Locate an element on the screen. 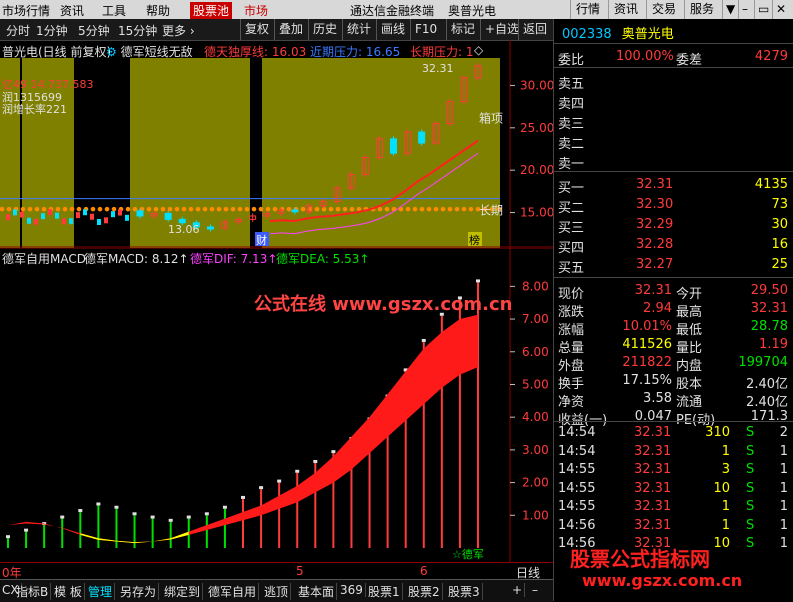  quote-stat-value-2: 1.19 is located at coordinates (773, 344).